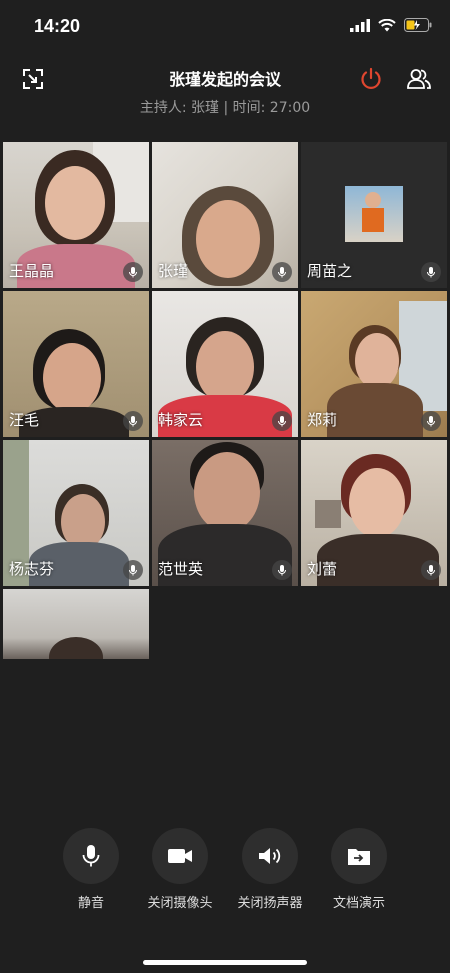 This screenshot has height=973, width=450. What do you see at coordinates (328, 514) in the screenshot?
I see `wall-picture` at bounding box center [328, 514].